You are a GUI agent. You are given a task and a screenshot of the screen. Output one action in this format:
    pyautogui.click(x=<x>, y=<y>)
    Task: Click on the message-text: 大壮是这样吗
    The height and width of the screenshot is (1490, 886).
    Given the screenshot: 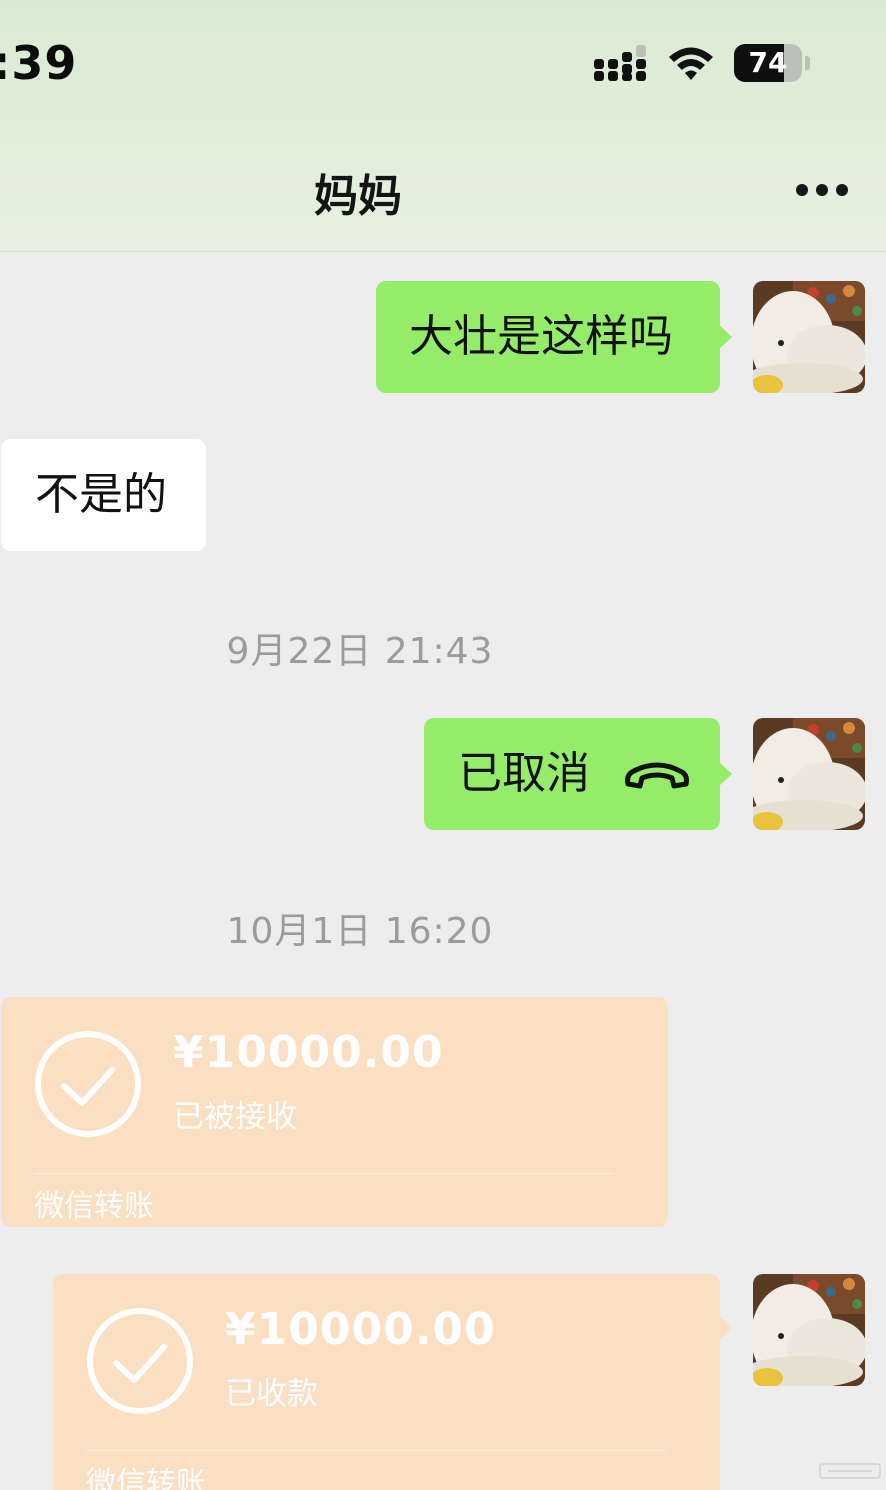 What is the action you would take?
    pyautogui.click(x=541, y=336)
    